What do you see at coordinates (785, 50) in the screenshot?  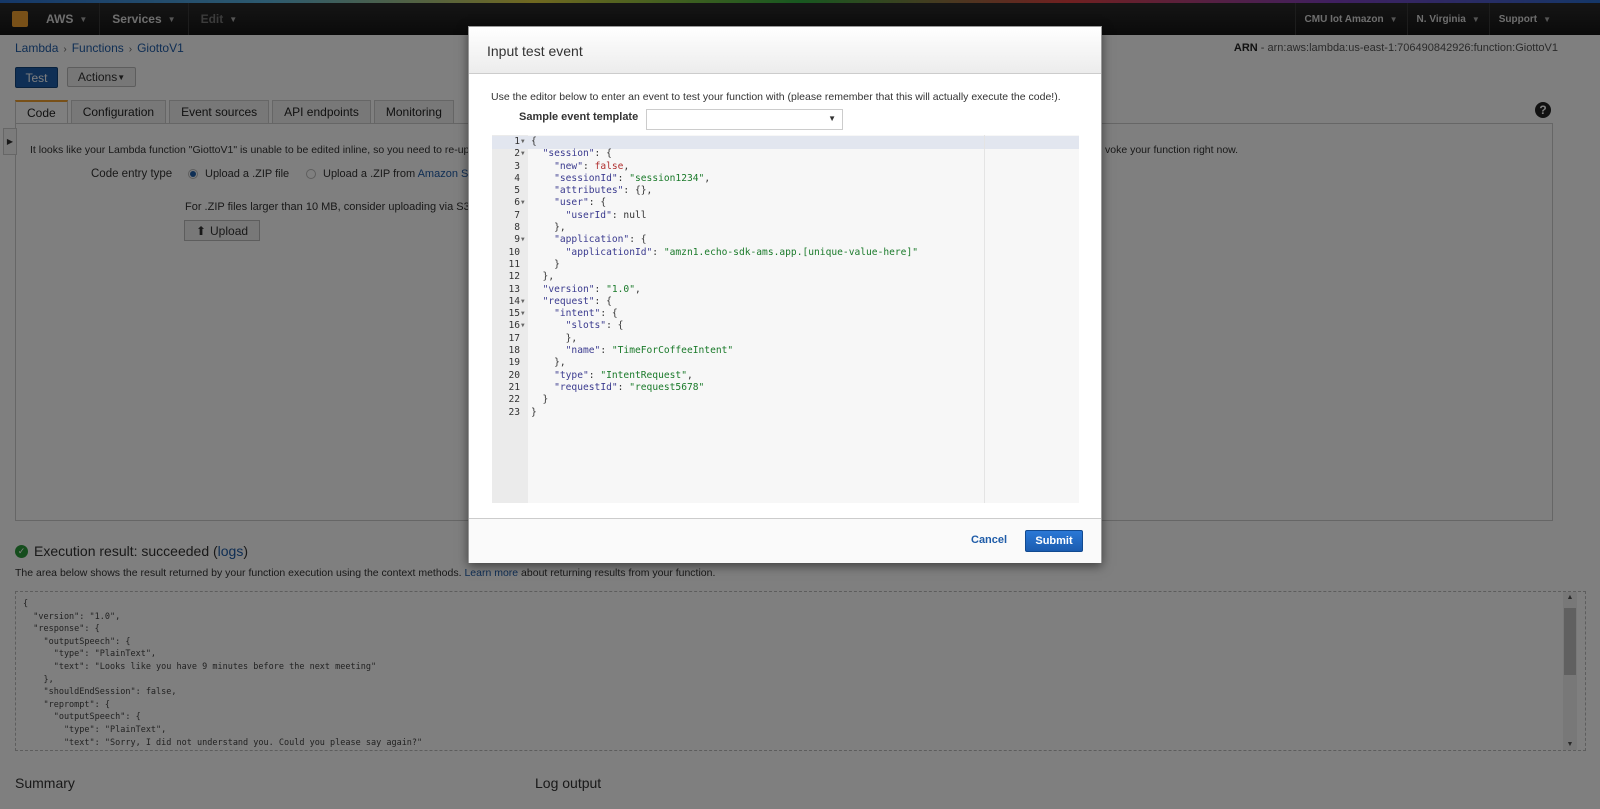 I see `modal-title: Input test event` at bounding box center [785, 50].